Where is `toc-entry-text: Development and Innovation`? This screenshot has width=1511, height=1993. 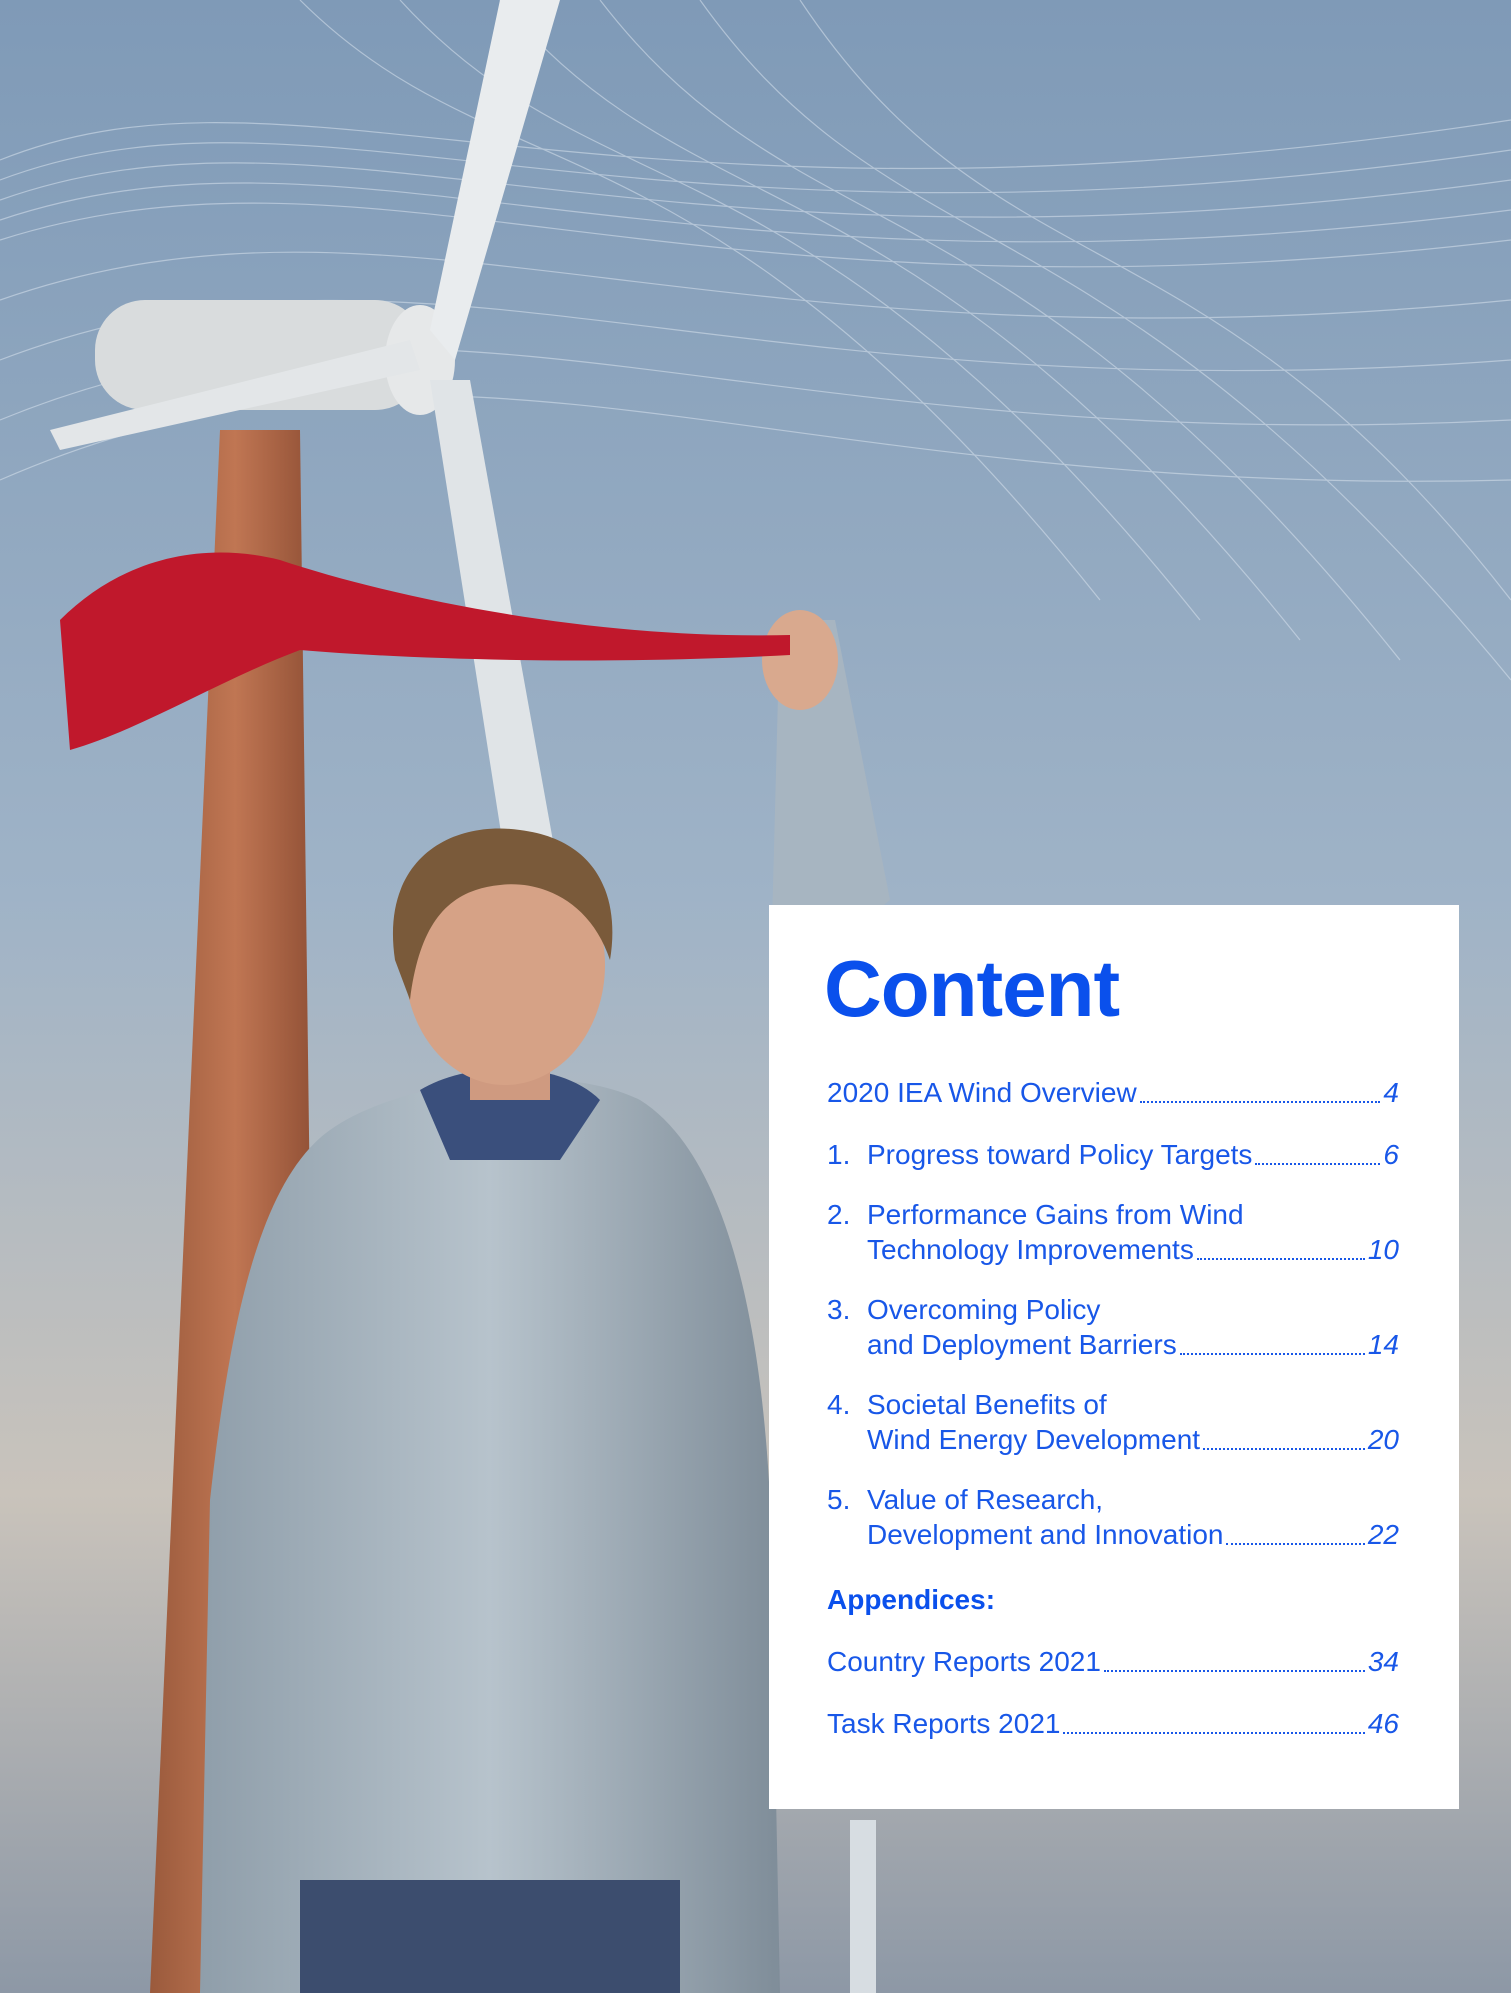
toc-entry-text: Development and Innovation is located at coordinates (1045, 1534).